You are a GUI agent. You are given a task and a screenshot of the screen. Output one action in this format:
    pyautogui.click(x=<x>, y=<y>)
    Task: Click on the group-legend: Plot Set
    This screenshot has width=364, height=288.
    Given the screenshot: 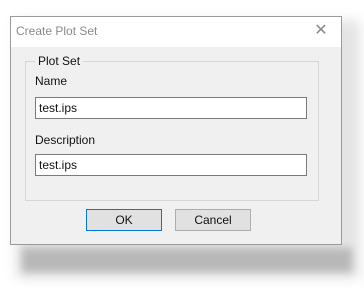 What is the action you would take?
    pyautogui.click(x=59, y=61)
    